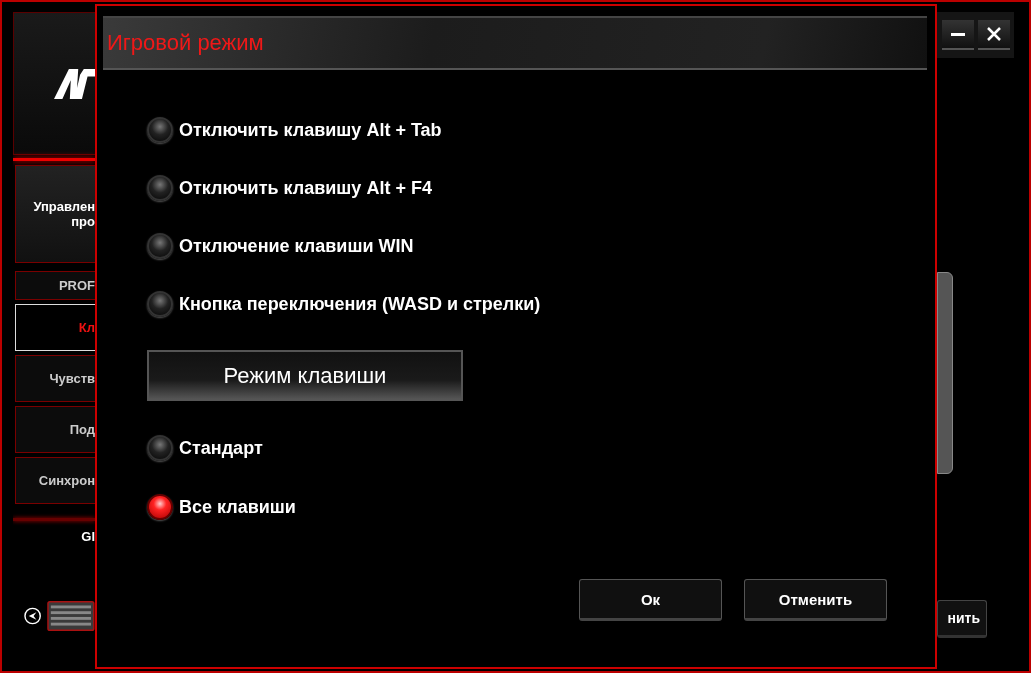  I want to click on scroll-track, so click(945, 373).